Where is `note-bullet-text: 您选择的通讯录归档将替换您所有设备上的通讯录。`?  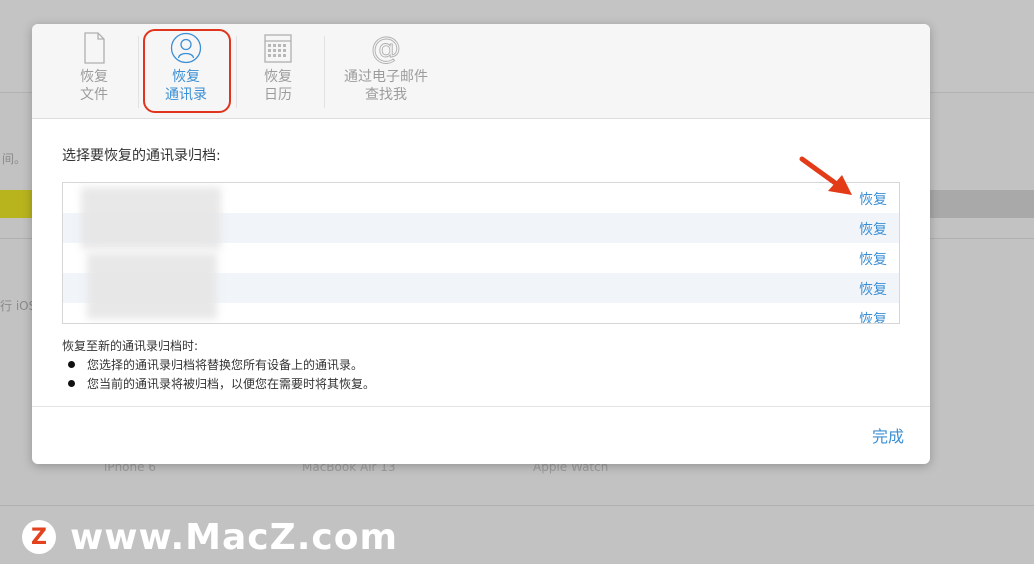 note-bullet-text: 您选择的通讯录归档将替换您所有设备上的通讯录。 is located at coordinates (225, 365).